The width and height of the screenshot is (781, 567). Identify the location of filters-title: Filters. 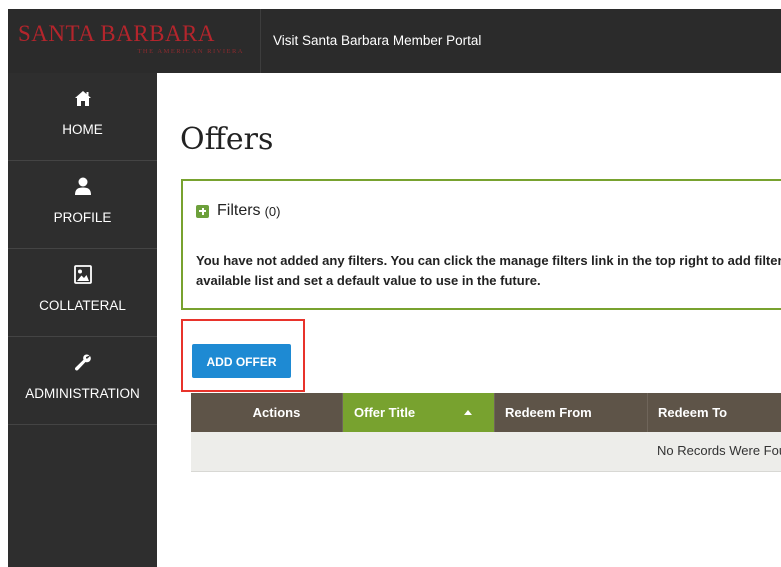
(239, 210).